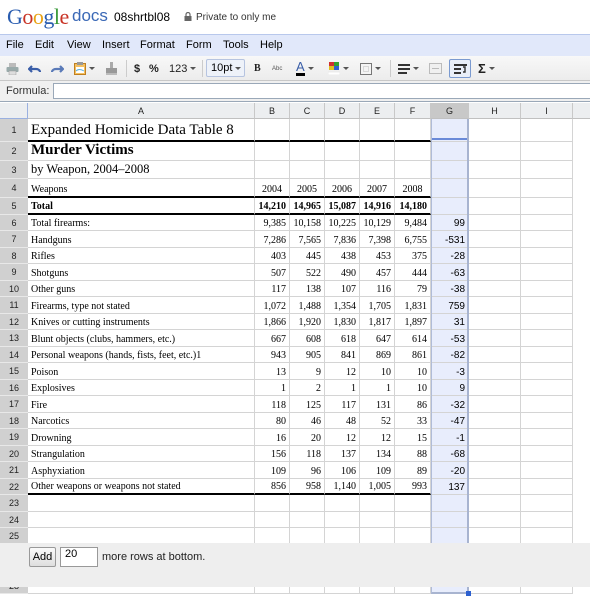 The height and width of the screenshot is (596, 590). I want to click on cell-c20: 118, so click(307, 453).